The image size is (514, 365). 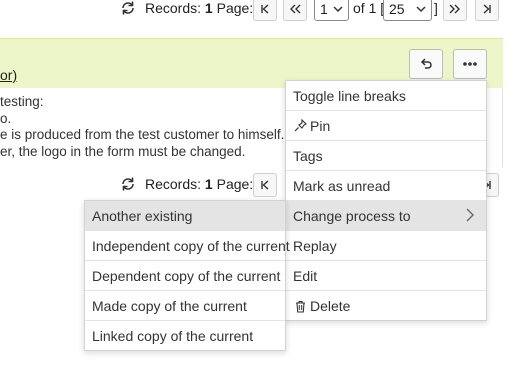 I want to click on submenu-item-label: Dependent copy of the current, so click(x=186, y=275).